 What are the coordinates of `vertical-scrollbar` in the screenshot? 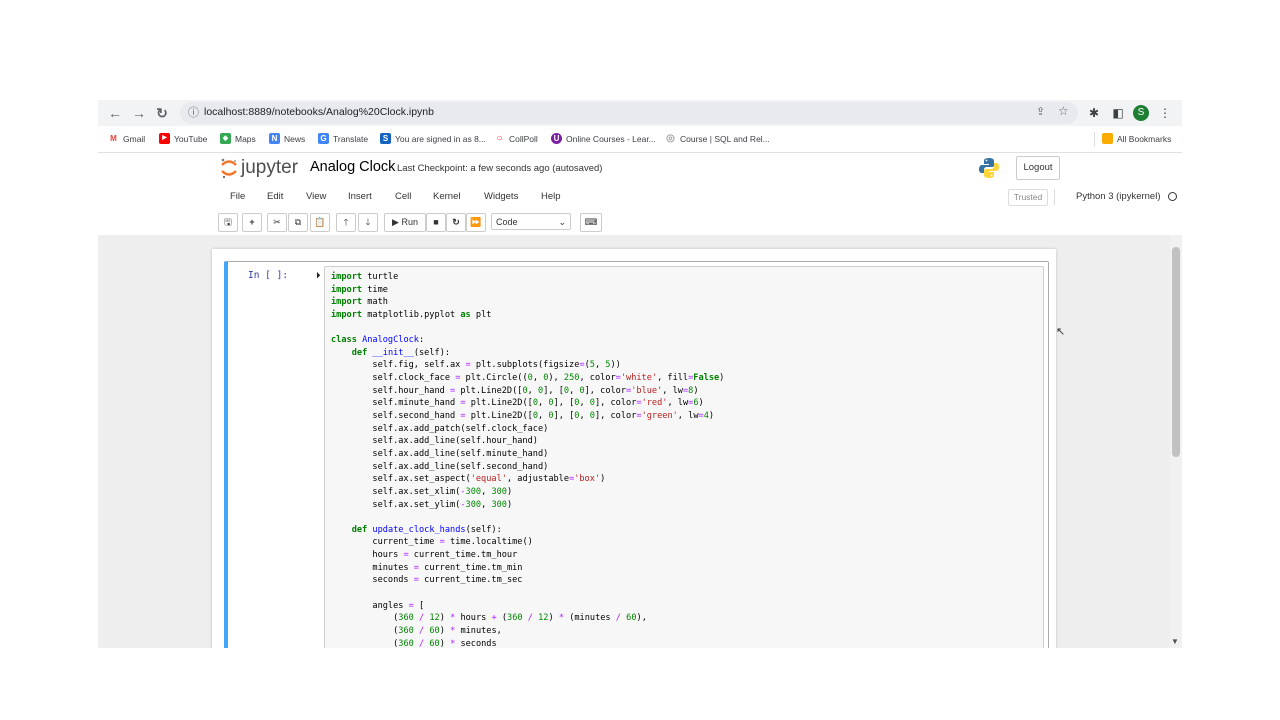 It's located at (1176, 441).